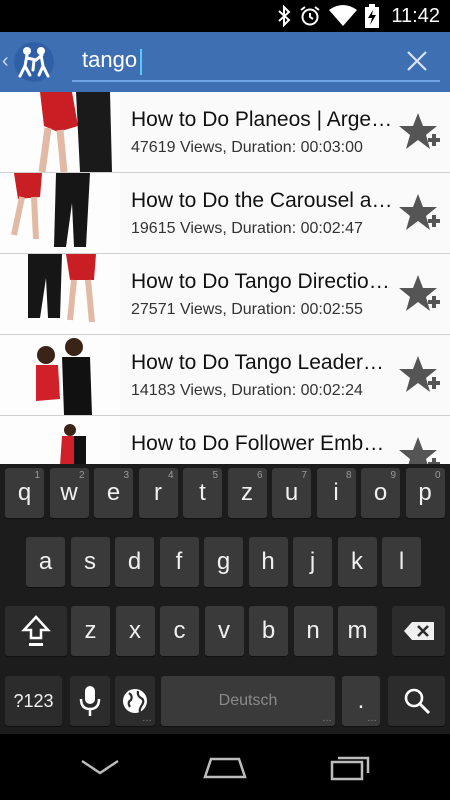  I want to click on search-key, so click(416, 701).